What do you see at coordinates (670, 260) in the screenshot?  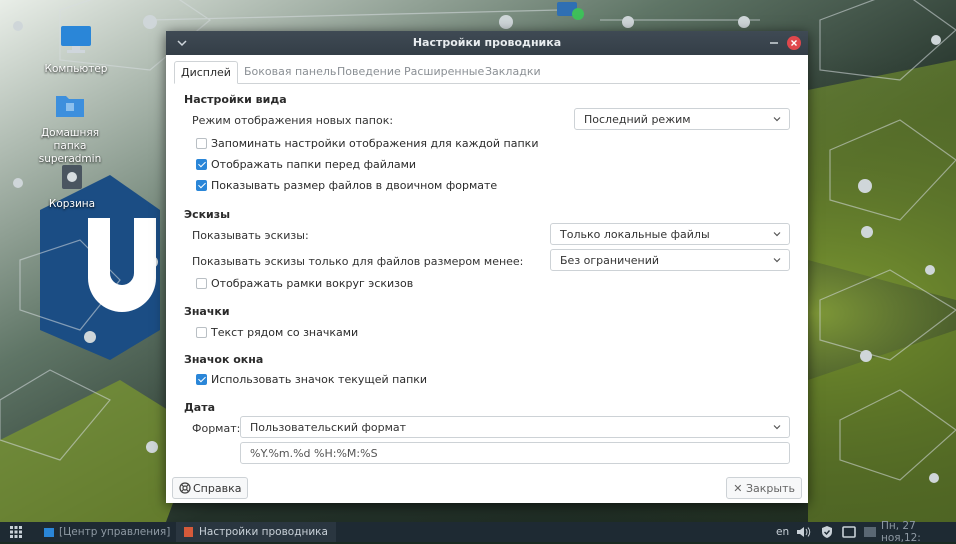 I see `thumbnail-max-size-select: Без ограничений` at bounding box center [670, 260].